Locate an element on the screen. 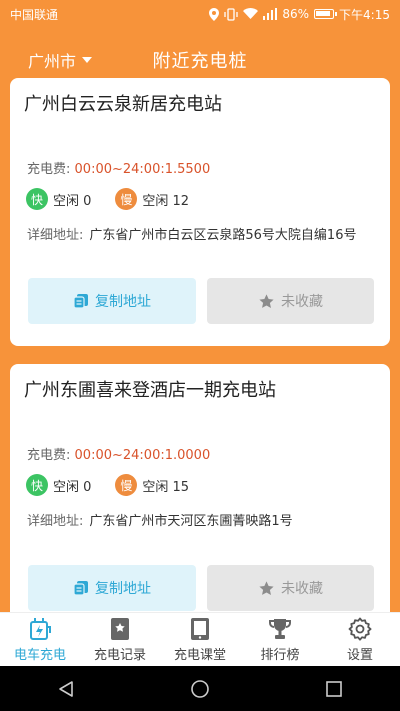 Image resolution: width=400 pixels, height=711 pixels. address-value: 广东省广州市天河区东圃菁映路1号 is located at coordinates (191, 521).